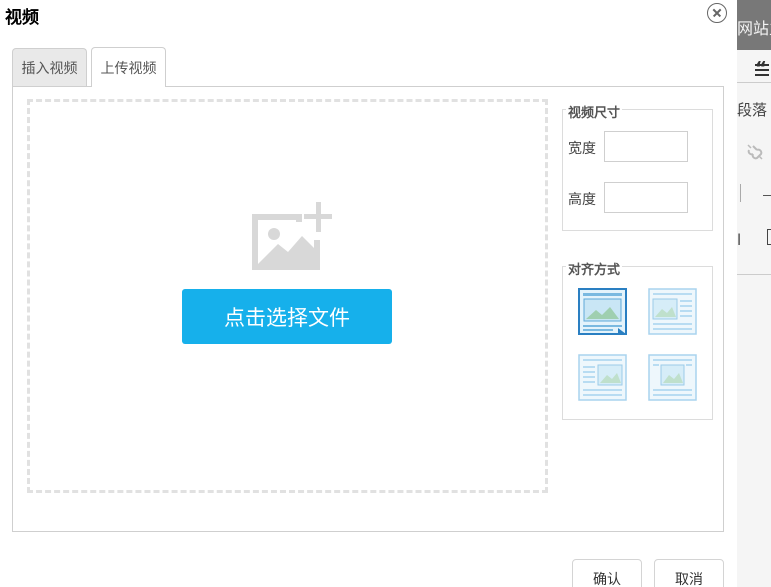 The height and width of the screenshot is (587, 771). What do you see at coordinates (646, 197) in the screenshot?
I see `height-input` at bounding box center [646, 197].